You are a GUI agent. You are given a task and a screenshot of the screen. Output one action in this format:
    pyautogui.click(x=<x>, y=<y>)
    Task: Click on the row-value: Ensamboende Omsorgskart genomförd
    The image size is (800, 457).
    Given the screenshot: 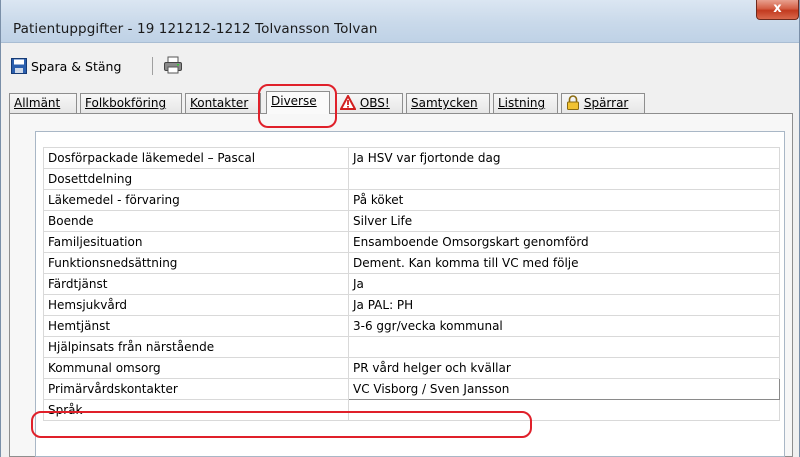 What is the action you would take?
    pyautogui.click(x=564, y=242)
    